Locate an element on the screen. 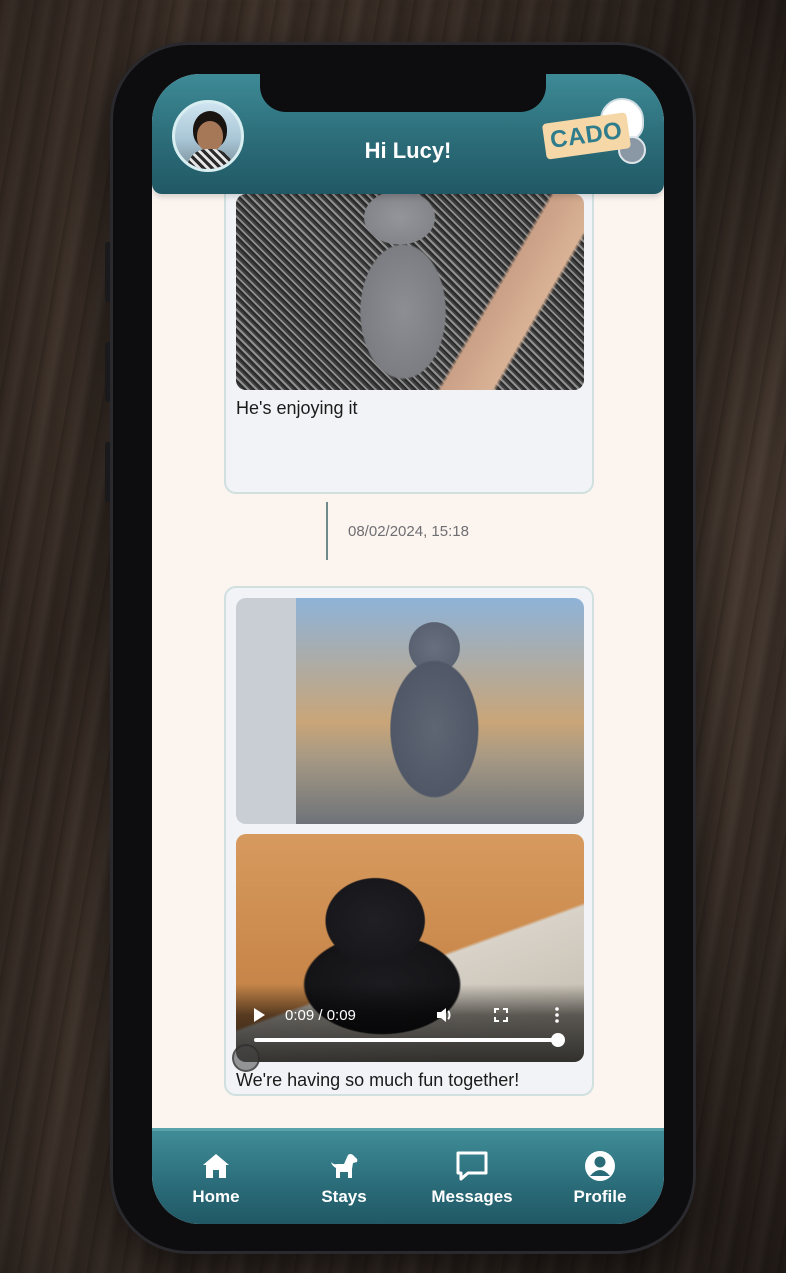 This screenshot has width=786, height=1273. cat-standing-photo is located at coordinates (410, 711).